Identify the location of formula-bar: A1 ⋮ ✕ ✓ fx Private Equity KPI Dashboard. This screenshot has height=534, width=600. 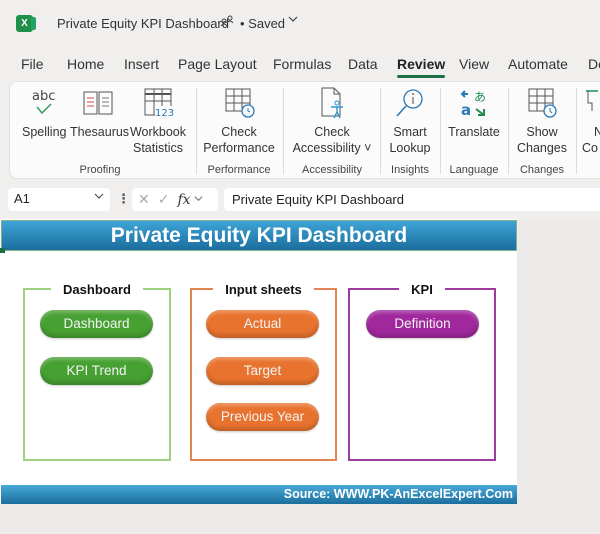
(300, 200).